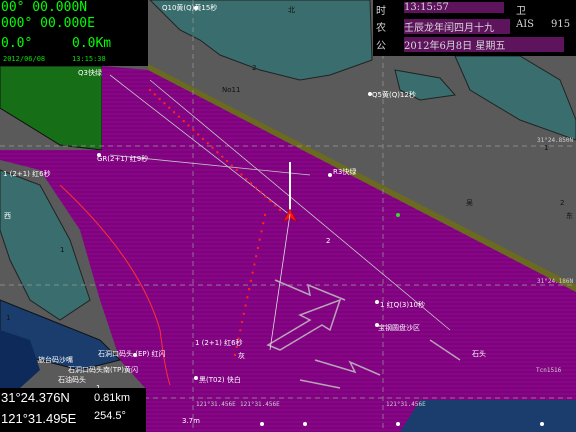 The height and width of the screenshot is (432, 576). What do you see at coordinates (92, 43) in the screenshot?
I see `gps-speed: 0.0Km` at bounding box center [92, 43].